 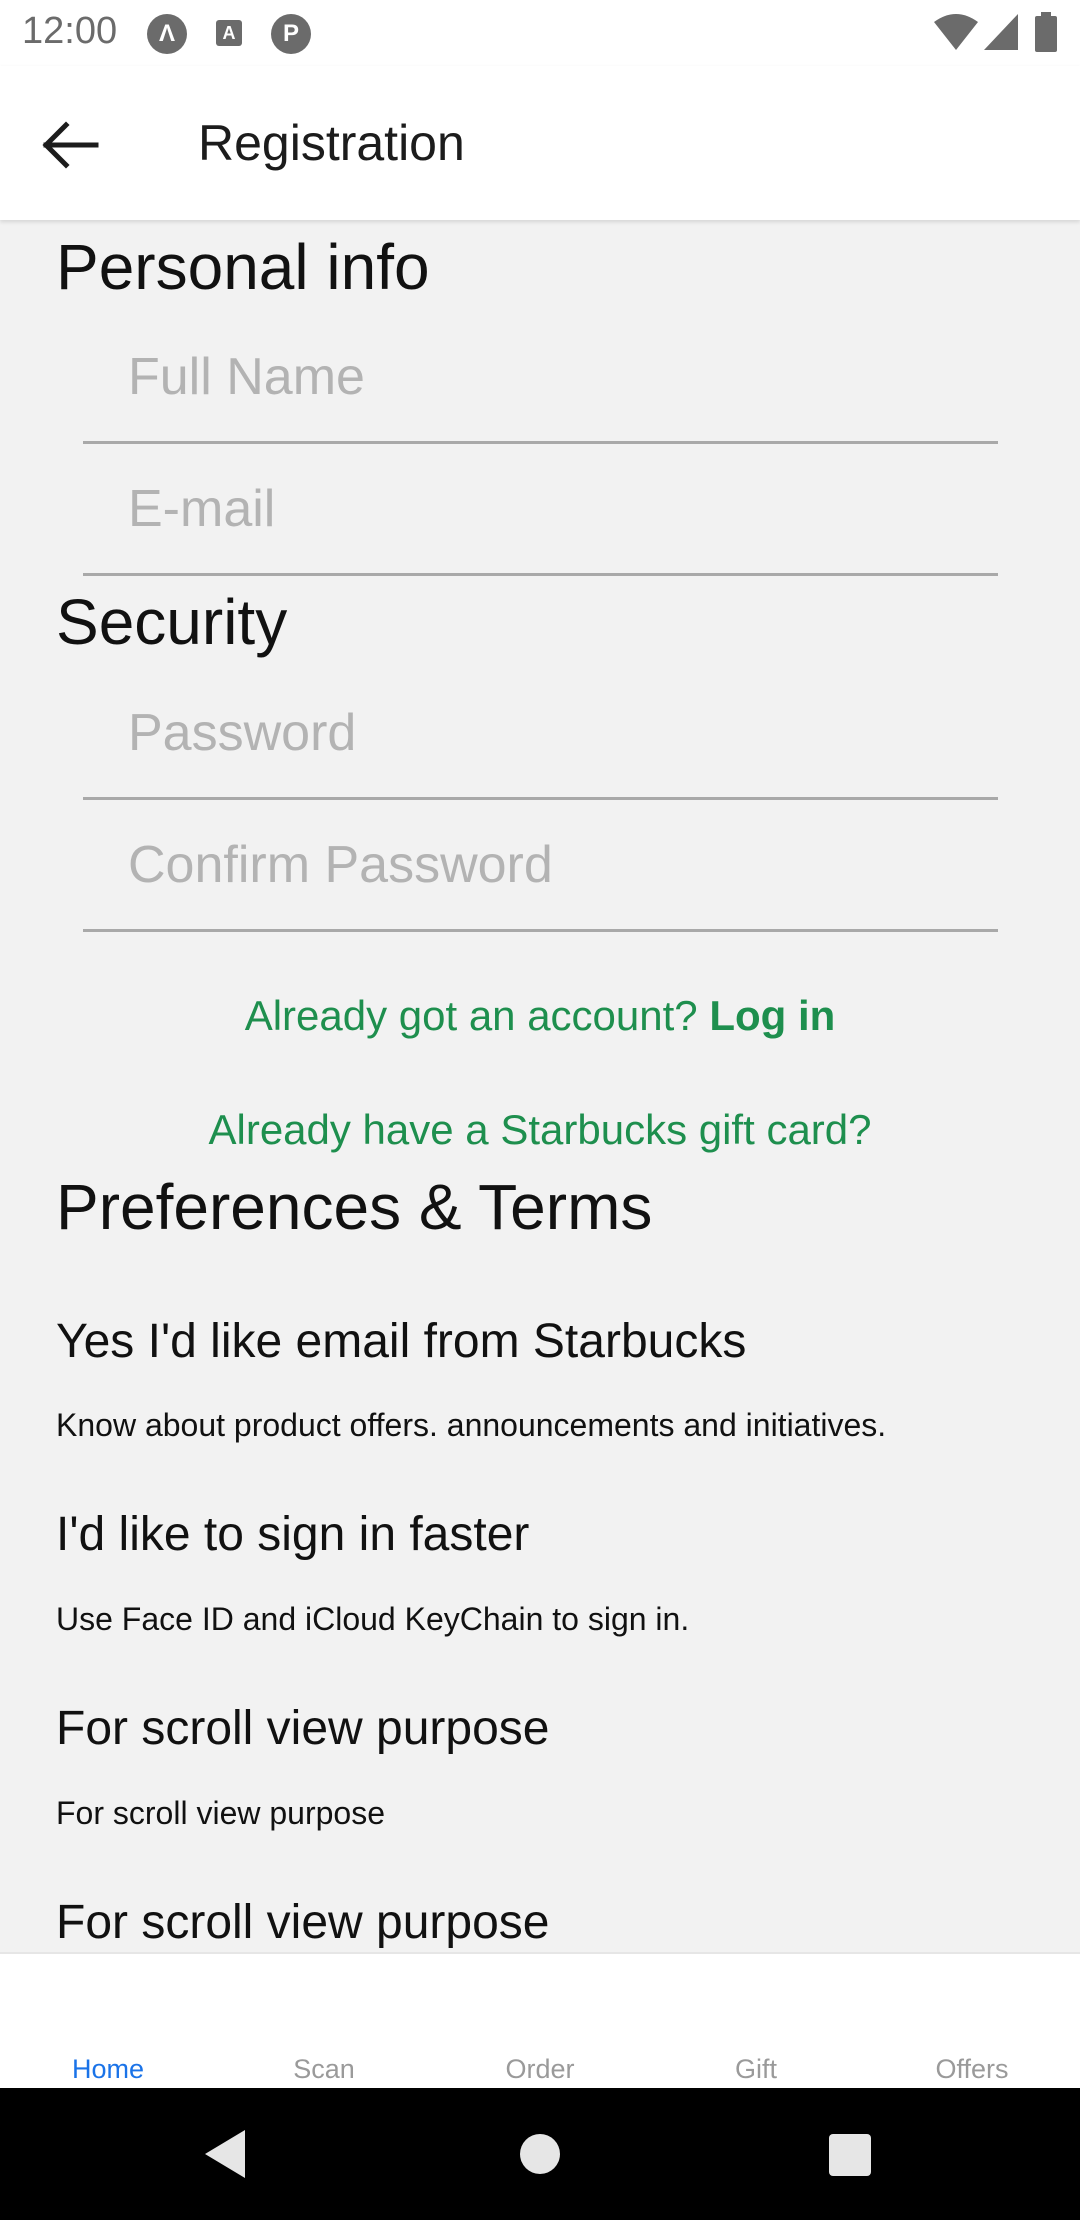 I want to click on email-field, so click(x=540, y=511).